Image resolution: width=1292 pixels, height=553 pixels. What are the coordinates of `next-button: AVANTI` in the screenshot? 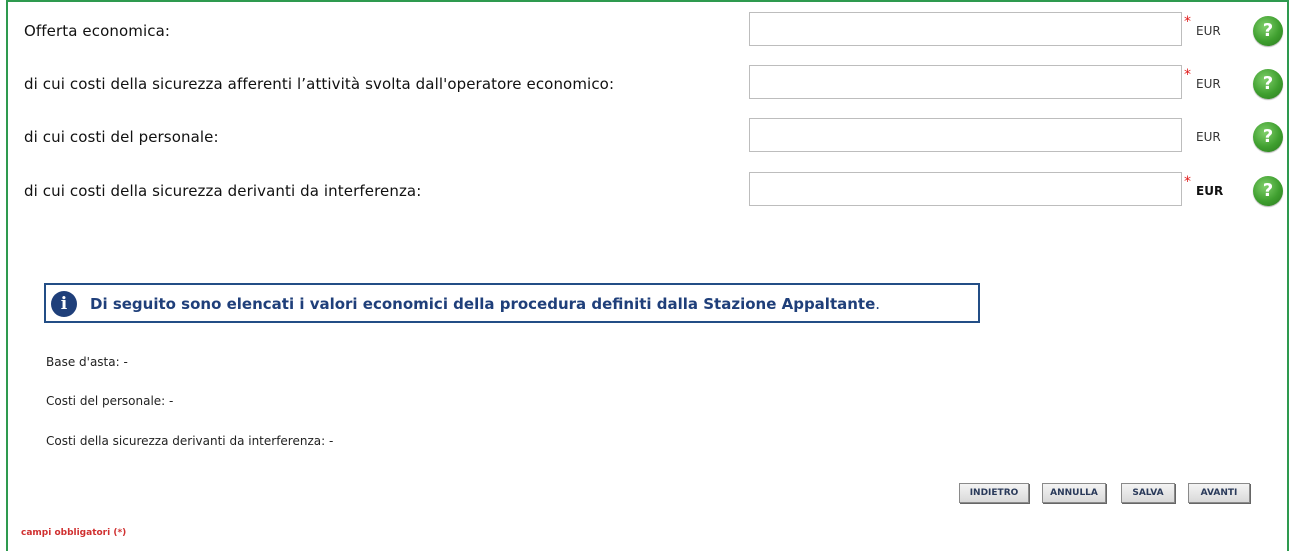 It's located at (1219, 493).